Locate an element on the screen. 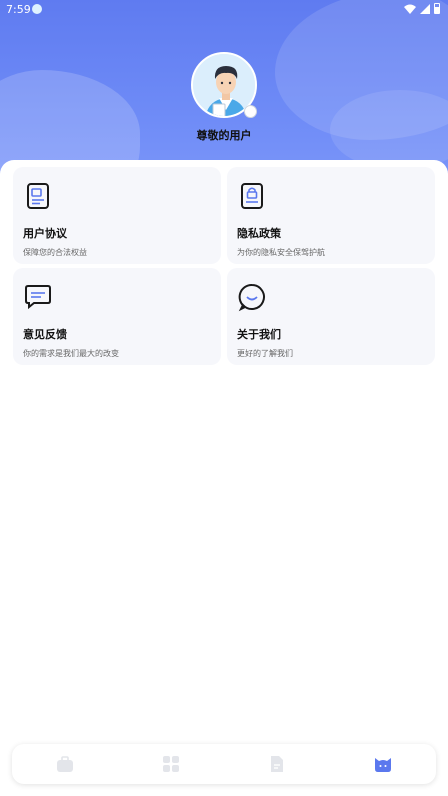 This screenshot has height=796, width=448. card-description: 更好的了解我们 is located at coordinates (265, 353).